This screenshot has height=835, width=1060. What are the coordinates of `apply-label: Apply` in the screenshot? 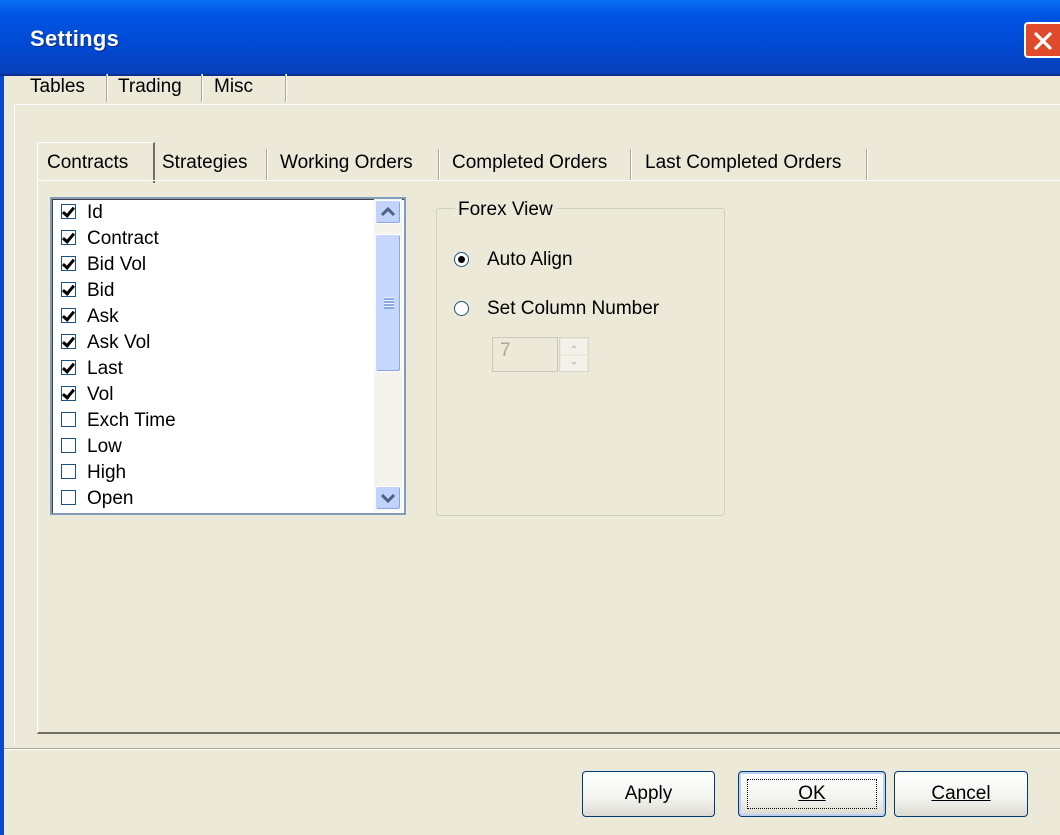 It's located at (648, 793).